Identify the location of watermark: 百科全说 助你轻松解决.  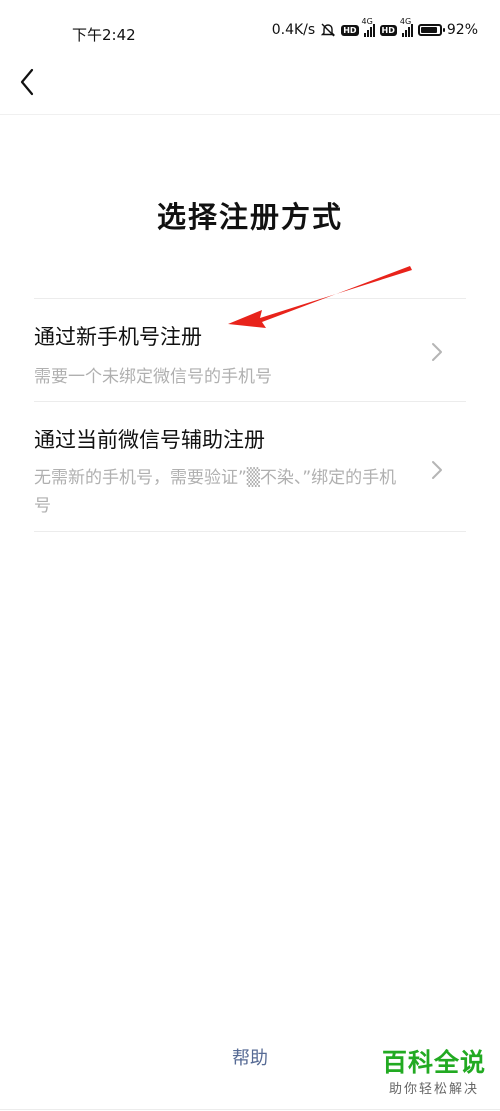
(434, 1072).